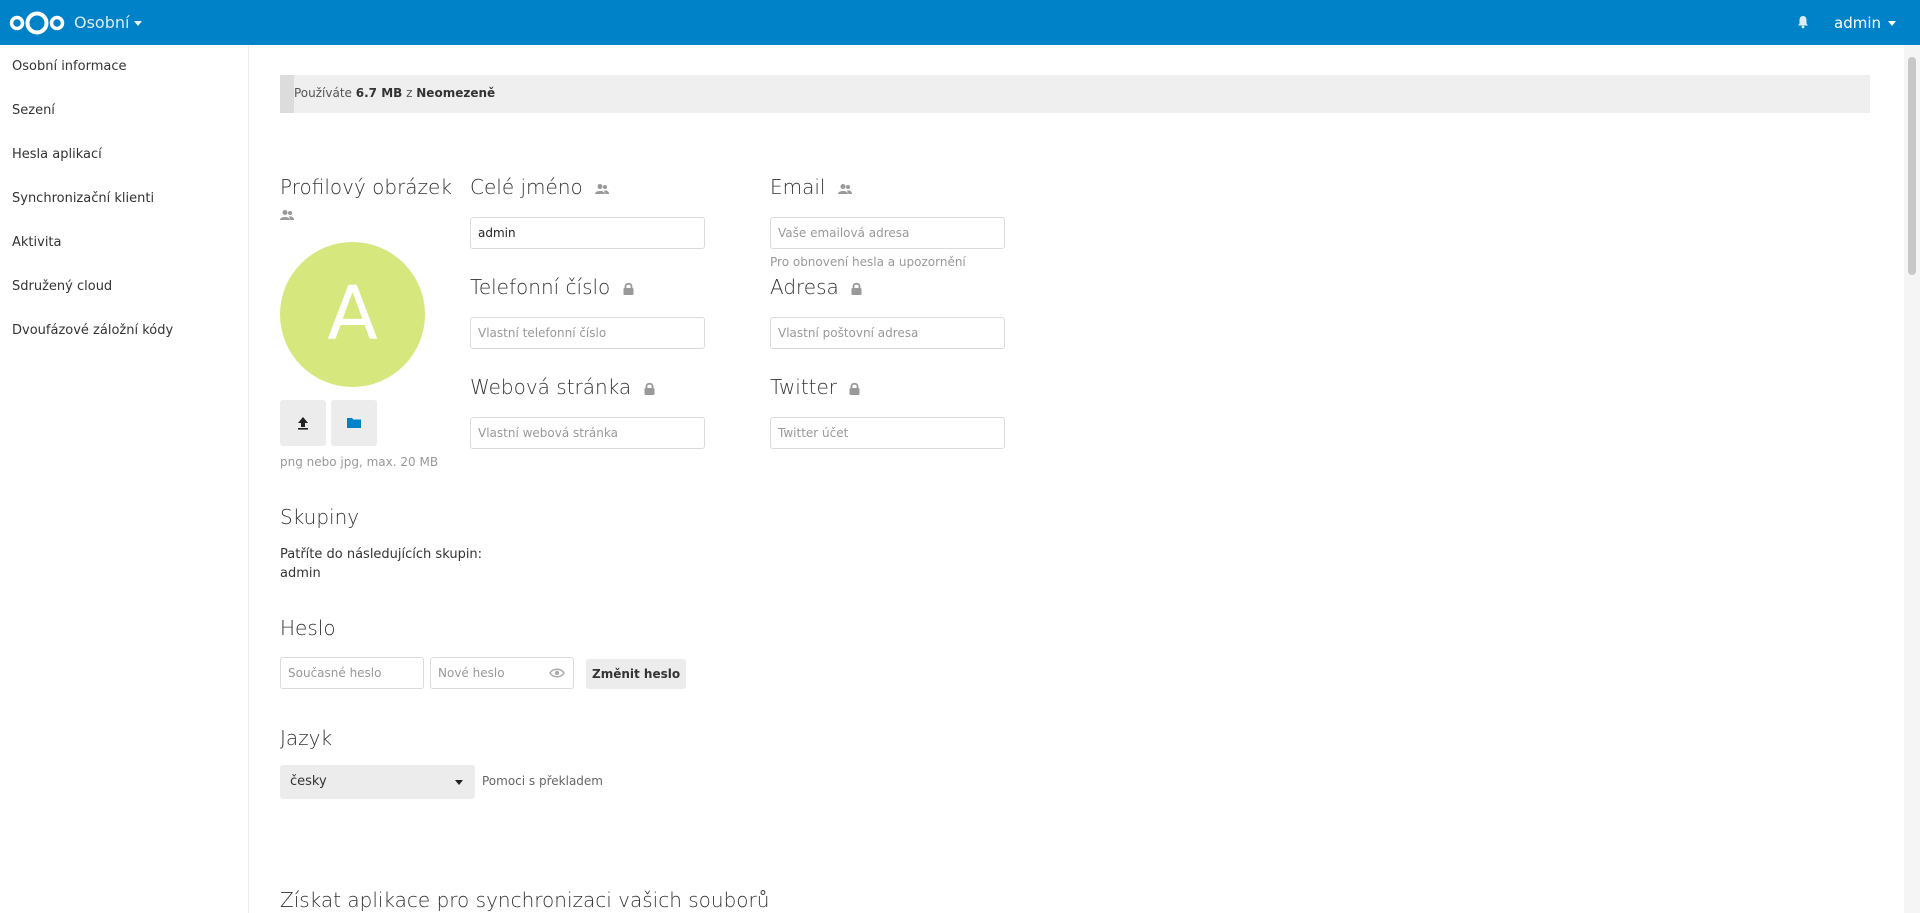 This screenshot has height=913, width=1920. What do you see at coordinates (379, 93) in the screenshot?
I see `quota-used: 6.7 MB` at bounding box center [379, 93].